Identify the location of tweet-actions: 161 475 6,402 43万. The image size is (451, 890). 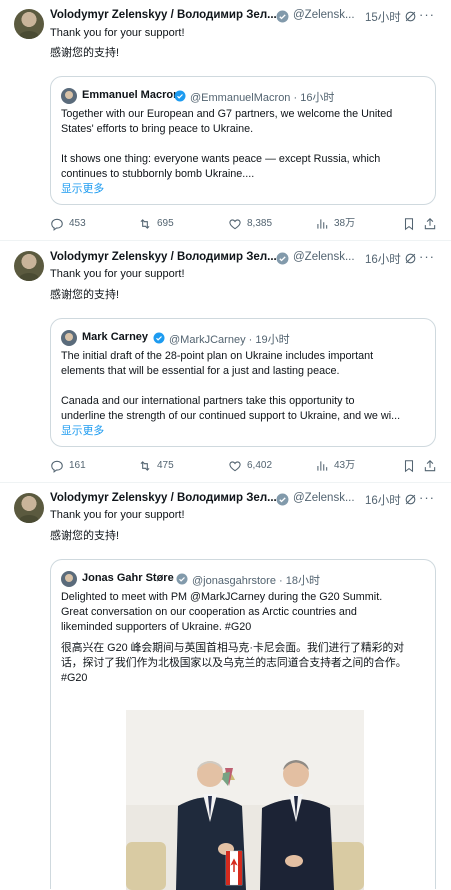
(243, 466).